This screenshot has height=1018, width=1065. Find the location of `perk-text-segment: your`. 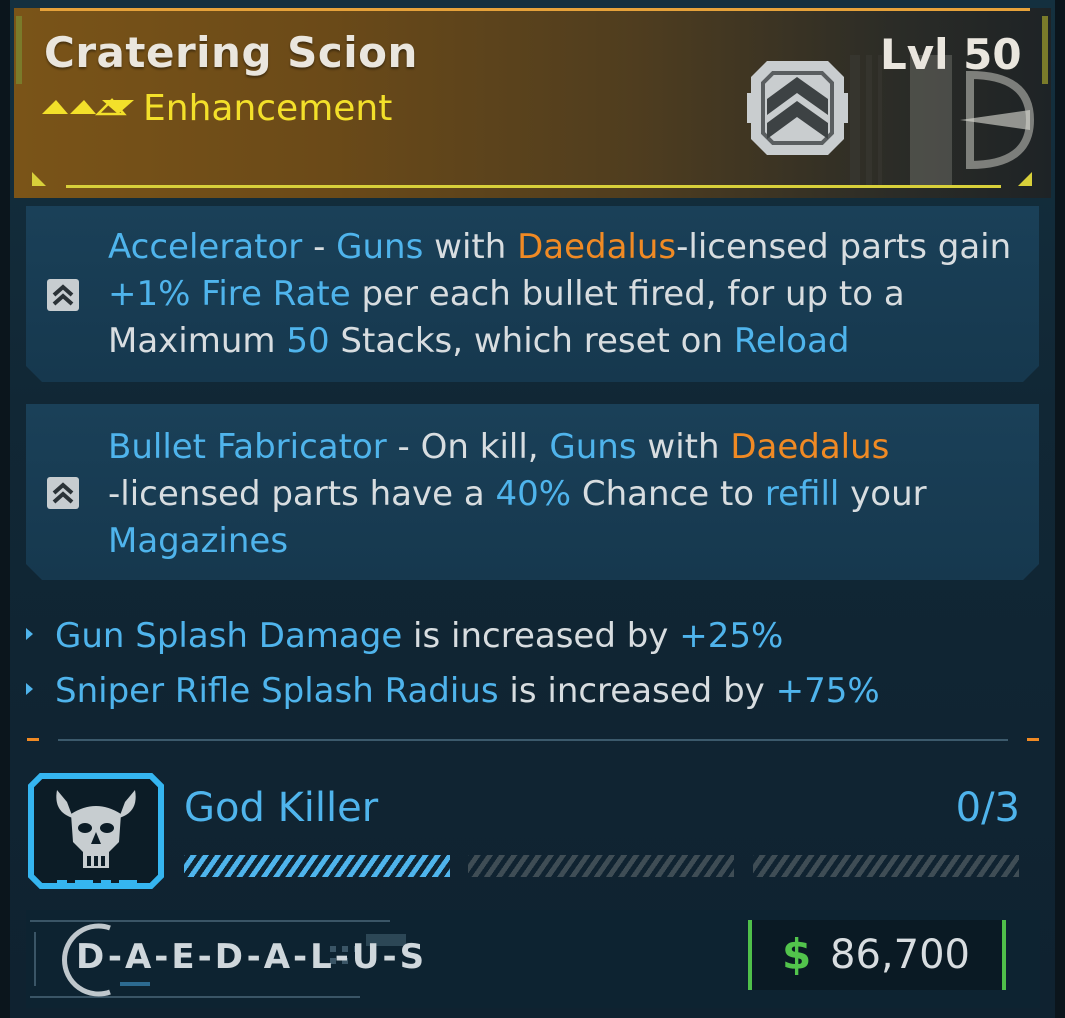

perk-text-segment: your is located at coordinates (883, 494).